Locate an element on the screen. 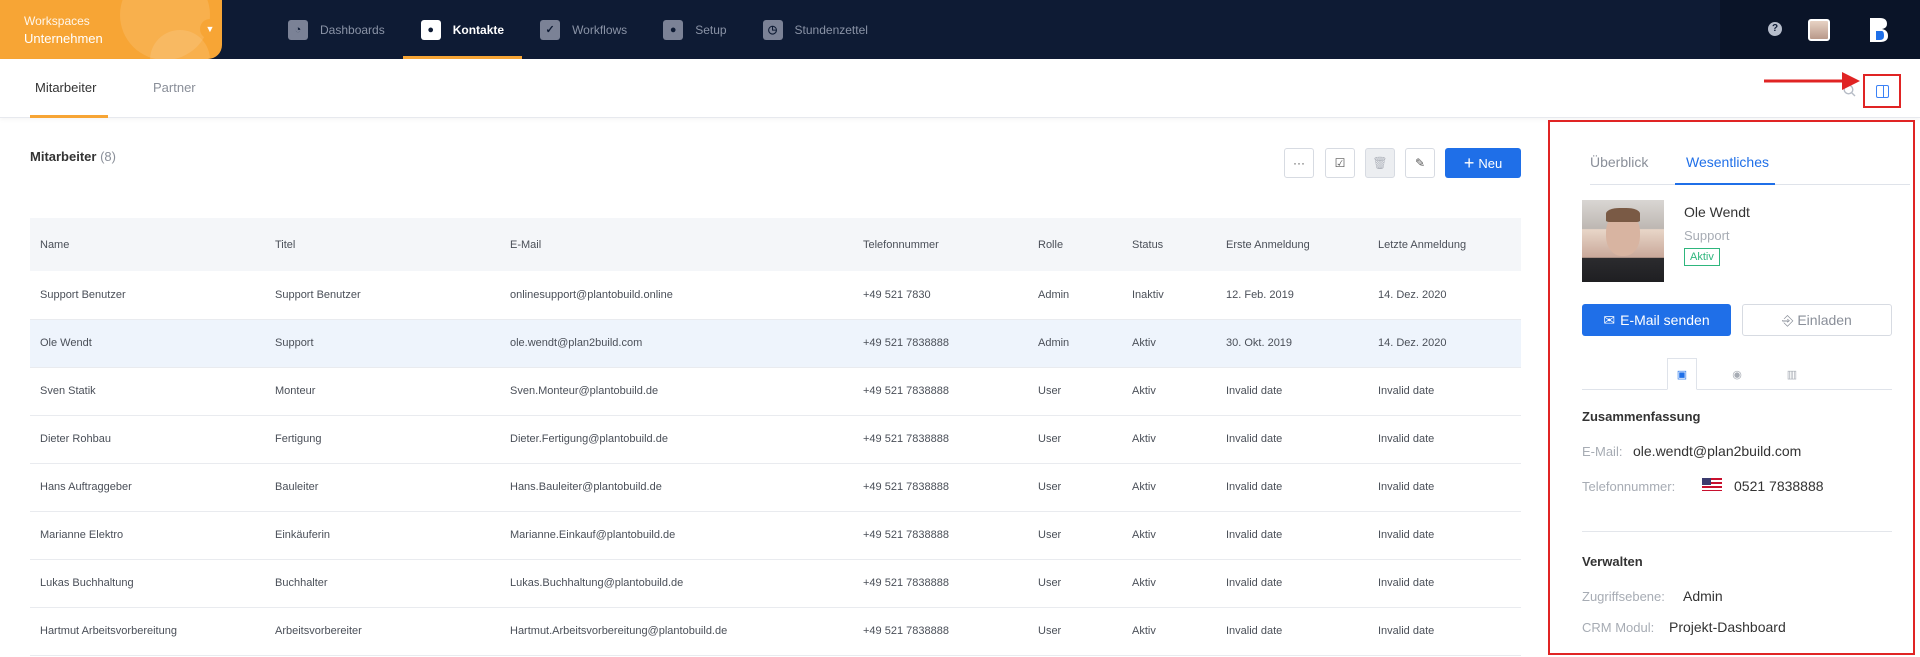 Image resolution: width=1920 pixels, height=657 pixels. help-icon: ? is located at coordinates (1775, 29).